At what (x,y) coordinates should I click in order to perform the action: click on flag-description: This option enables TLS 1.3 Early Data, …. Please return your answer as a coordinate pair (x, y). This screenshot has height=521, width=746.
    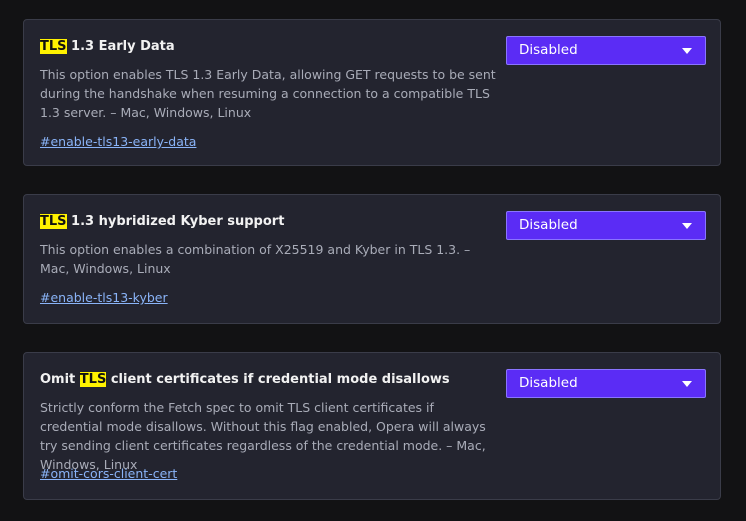
    Looking at the image, I should click on (268, 93).